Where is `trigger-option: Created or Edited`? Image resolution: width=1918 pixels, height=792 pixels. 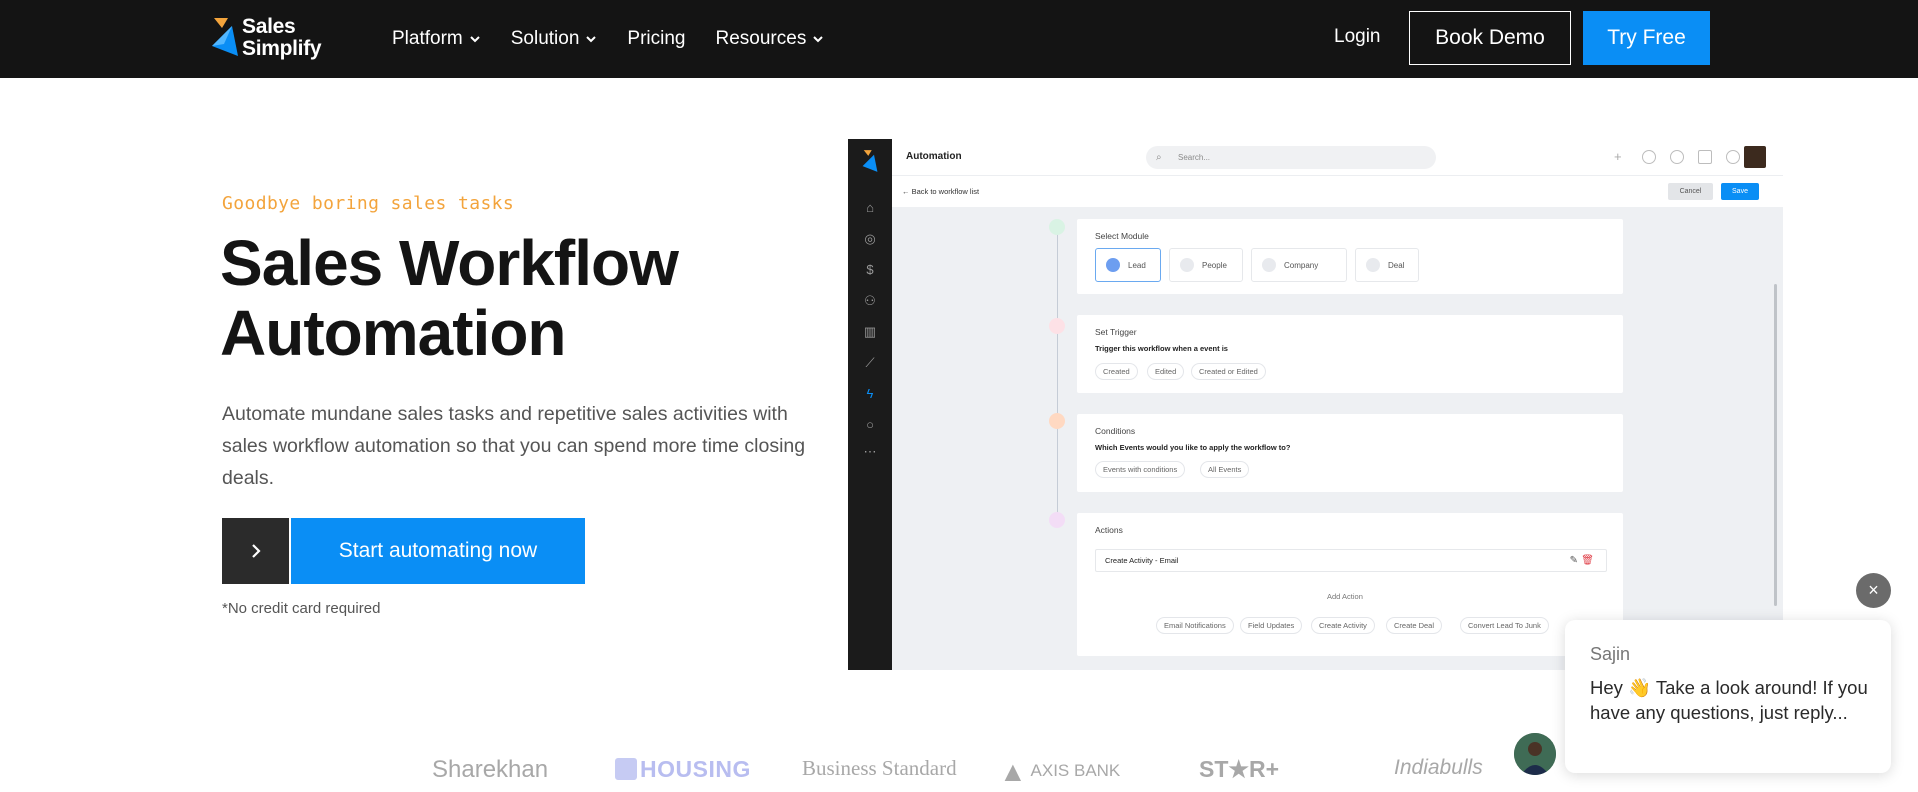
trigger-option: Created or Edited is located at coordinates (1228, 371).